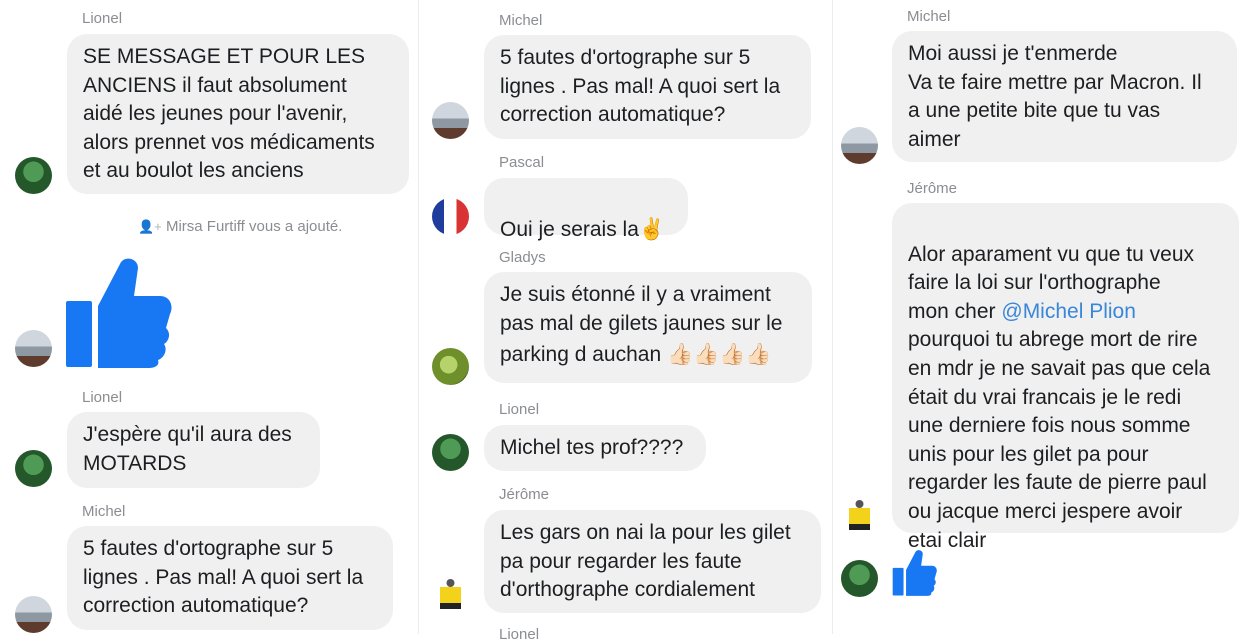  Describe the element at coordinates (522, 162) in the screenshot. I see `sender-name: Pascal` at that location.